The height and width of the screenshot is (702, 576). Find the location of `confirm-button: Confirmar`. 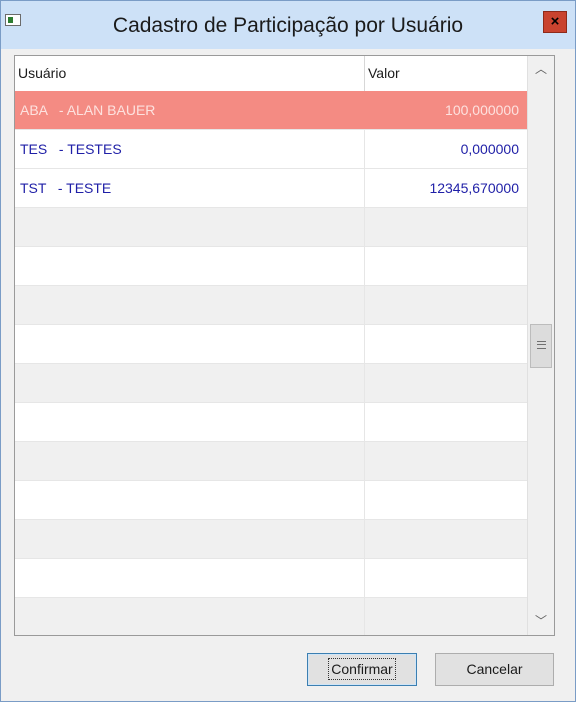

confirm-button: Confirmar is located at coordinates (362, 669).